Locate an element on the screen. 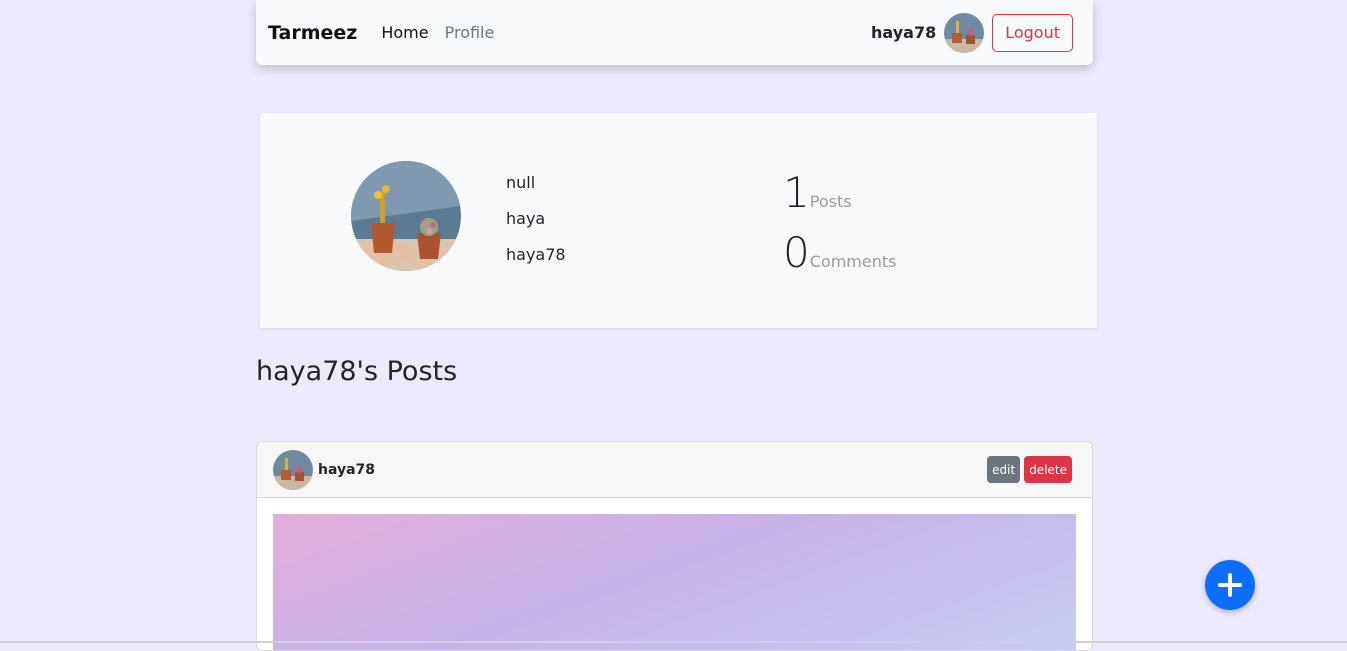 This screenshot has width=1347, height=651. posts-stat: 1 Posts is located at coordinates (817, 193).